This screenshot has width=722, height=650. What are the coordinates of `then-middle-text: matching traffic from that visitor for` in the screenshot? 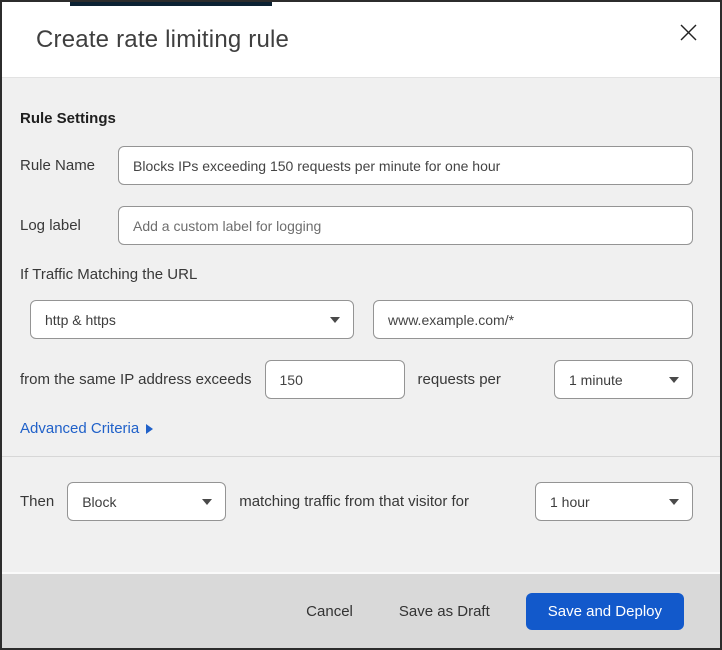 It's located at (354, 501).